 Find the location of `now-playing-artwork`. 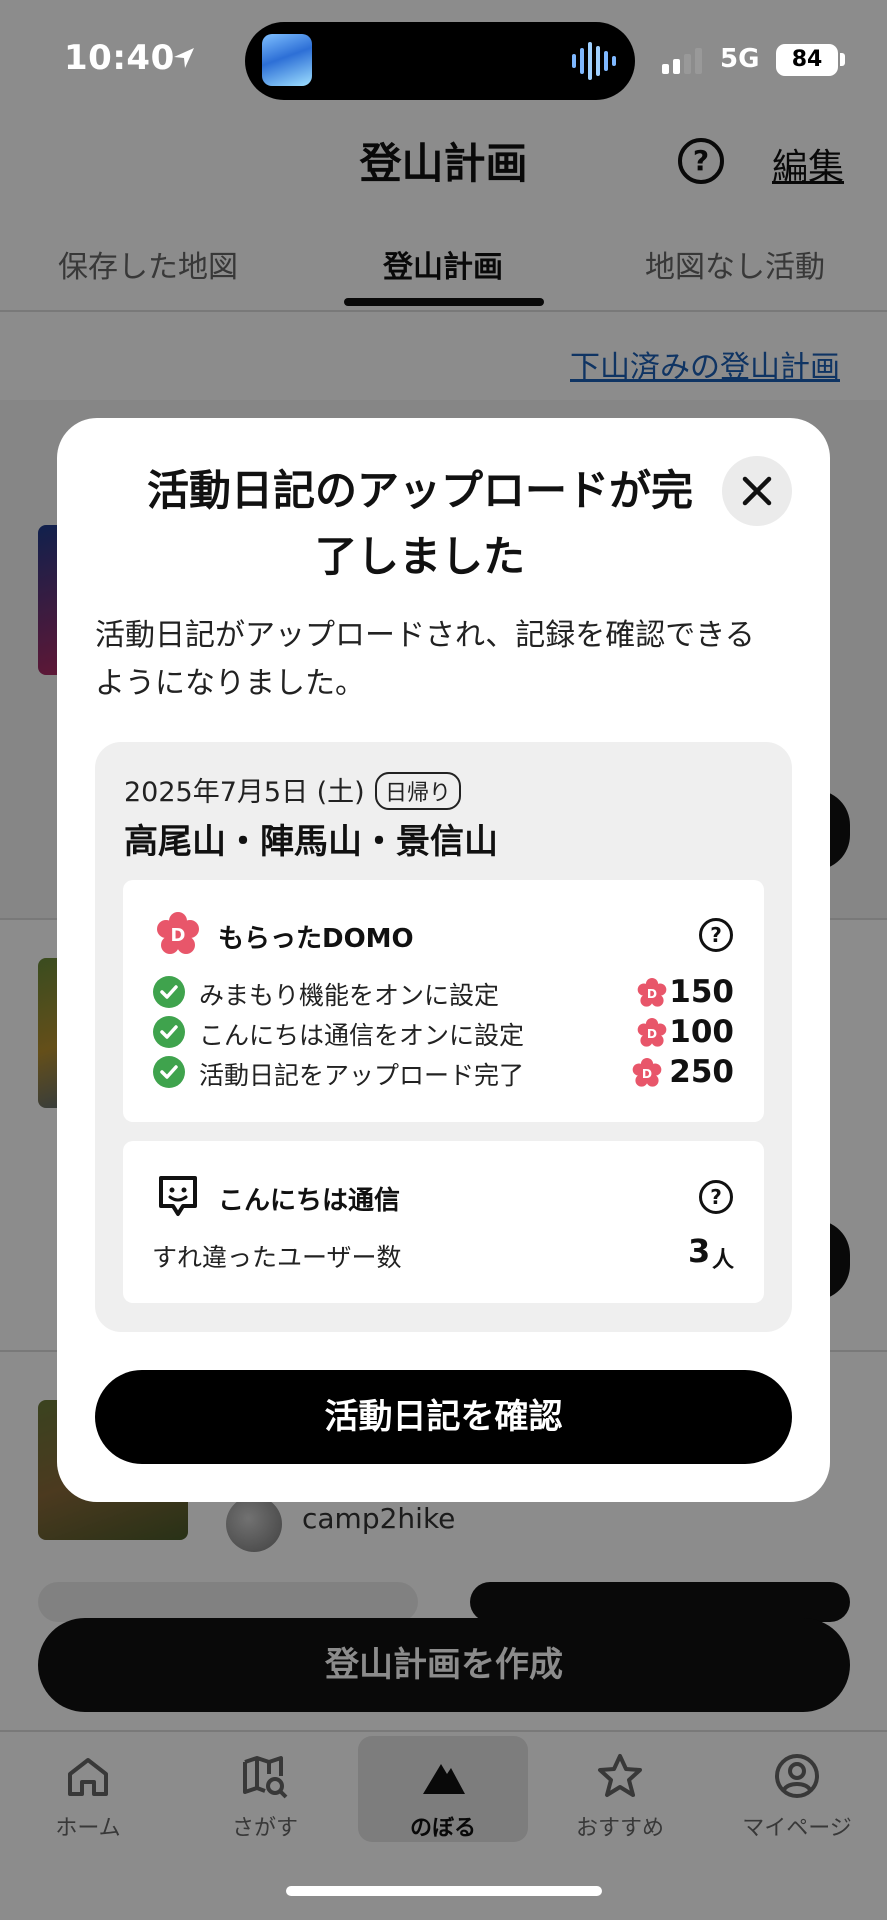

now-playing-artwork is located at coordinates (287, 60).